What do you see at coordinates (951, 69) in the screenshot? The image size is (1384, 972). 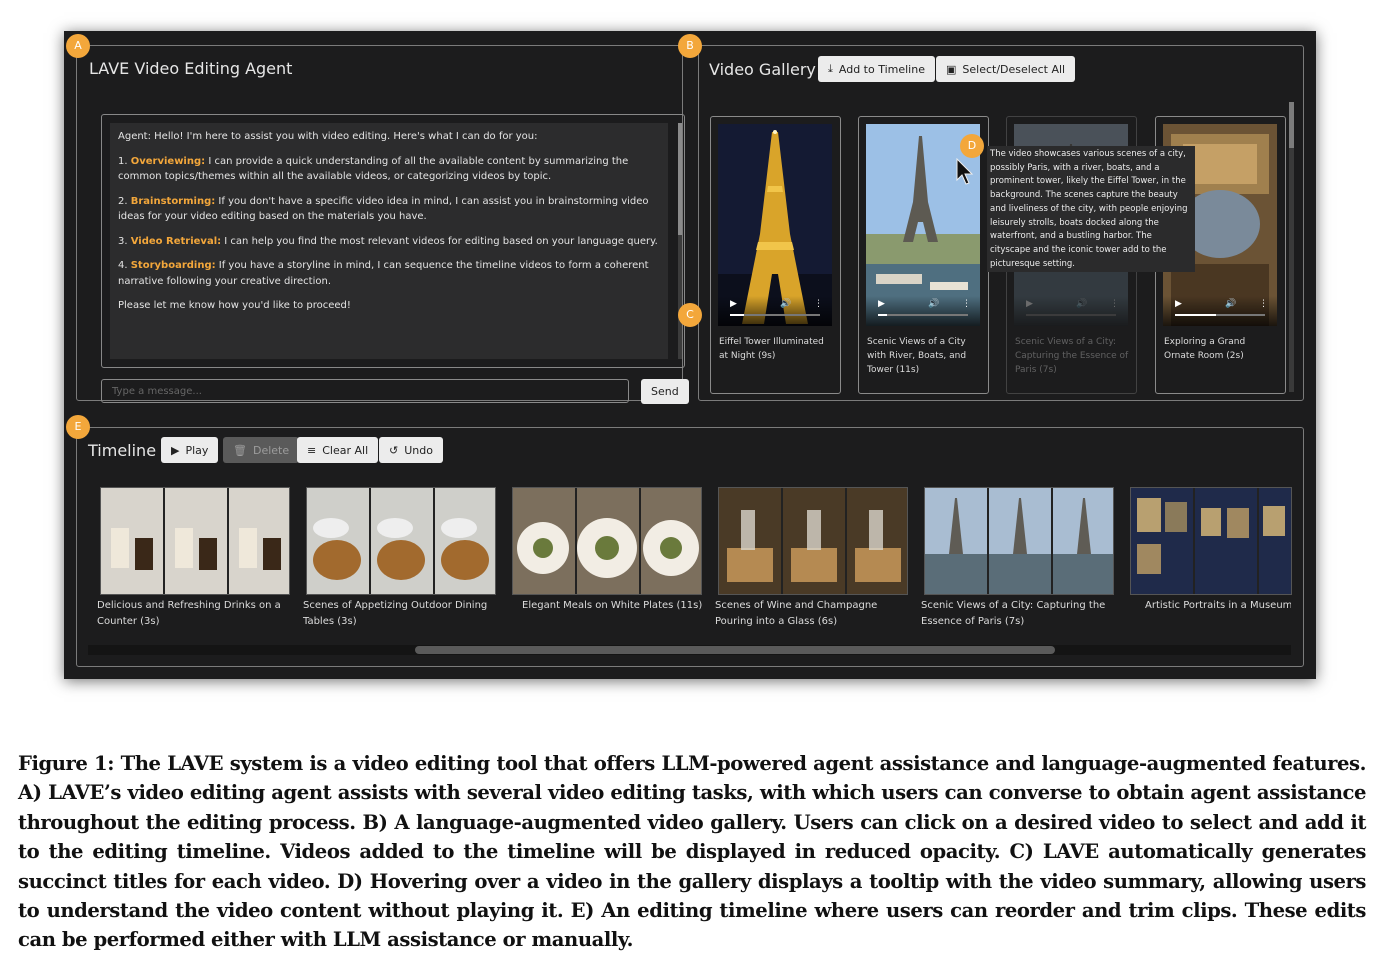 I see `checkbox-icon: ▣` at bounding box center [951, 69].